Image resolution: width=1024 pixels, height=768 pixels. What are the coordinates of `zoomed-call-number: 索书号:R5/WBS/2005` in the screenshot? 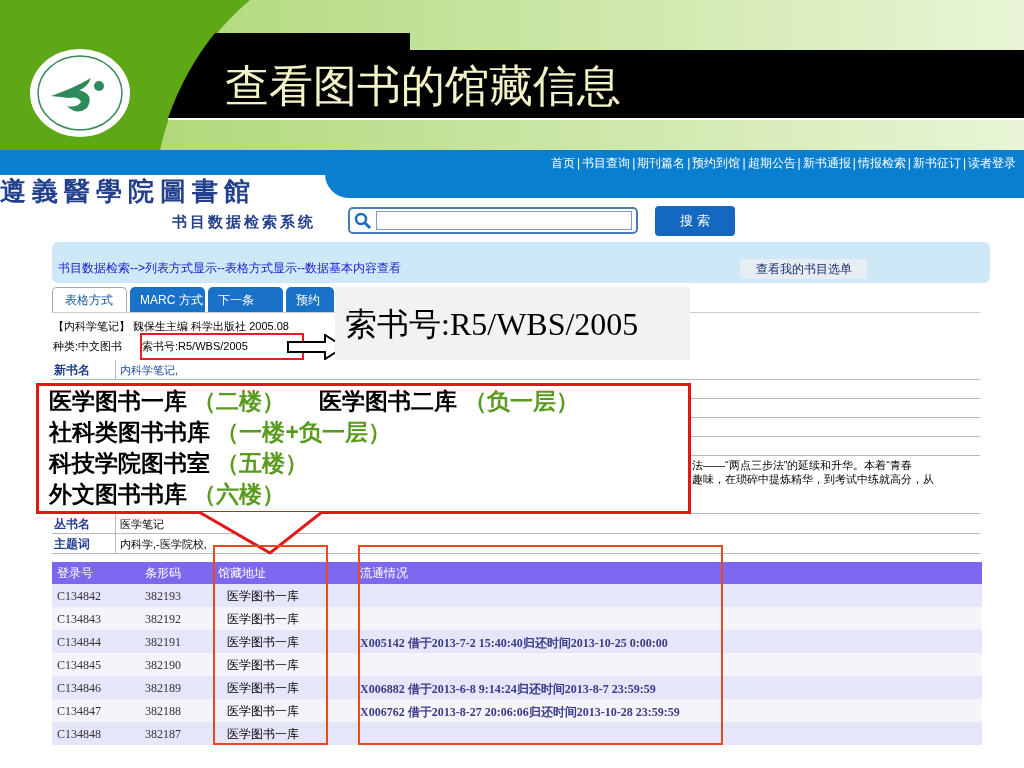 It's located at (512, 323).